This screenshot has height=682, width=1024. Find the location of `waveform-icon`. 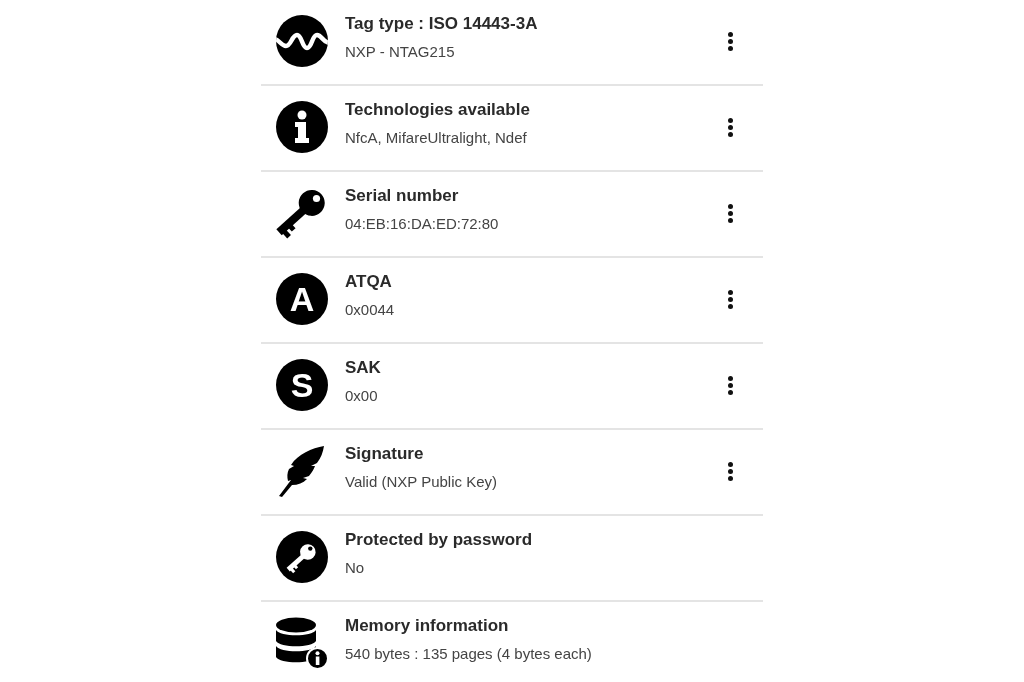

waveform-icon is located at coordinates (302, 41).